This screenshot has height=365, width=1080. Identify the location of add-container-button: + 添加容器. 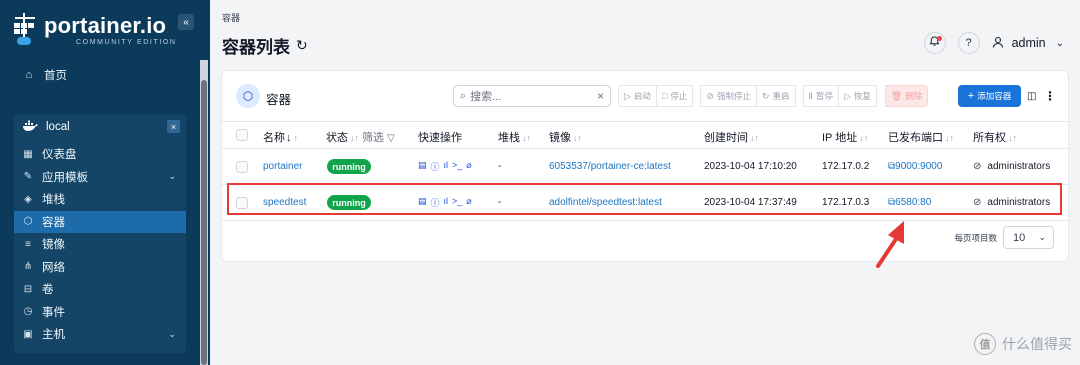
(989, 96).